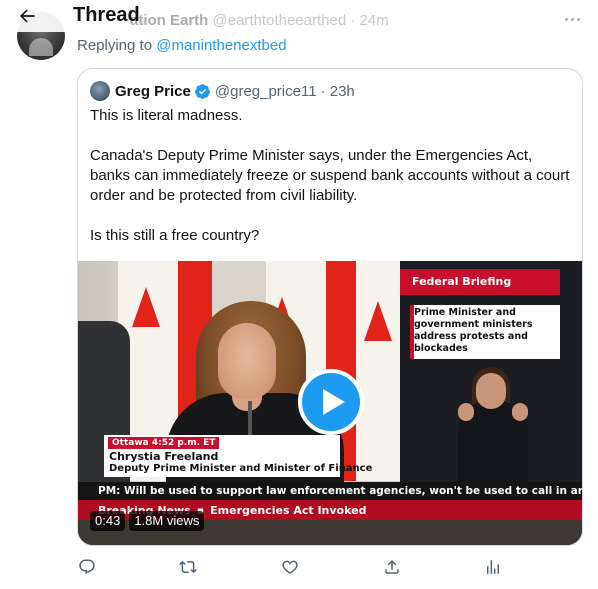 Image resolution: width=598 pixels, height=589 pixels. Describe the element at coordinates (572, 19) in the screenshot. I see `more-options-icon` at that location.